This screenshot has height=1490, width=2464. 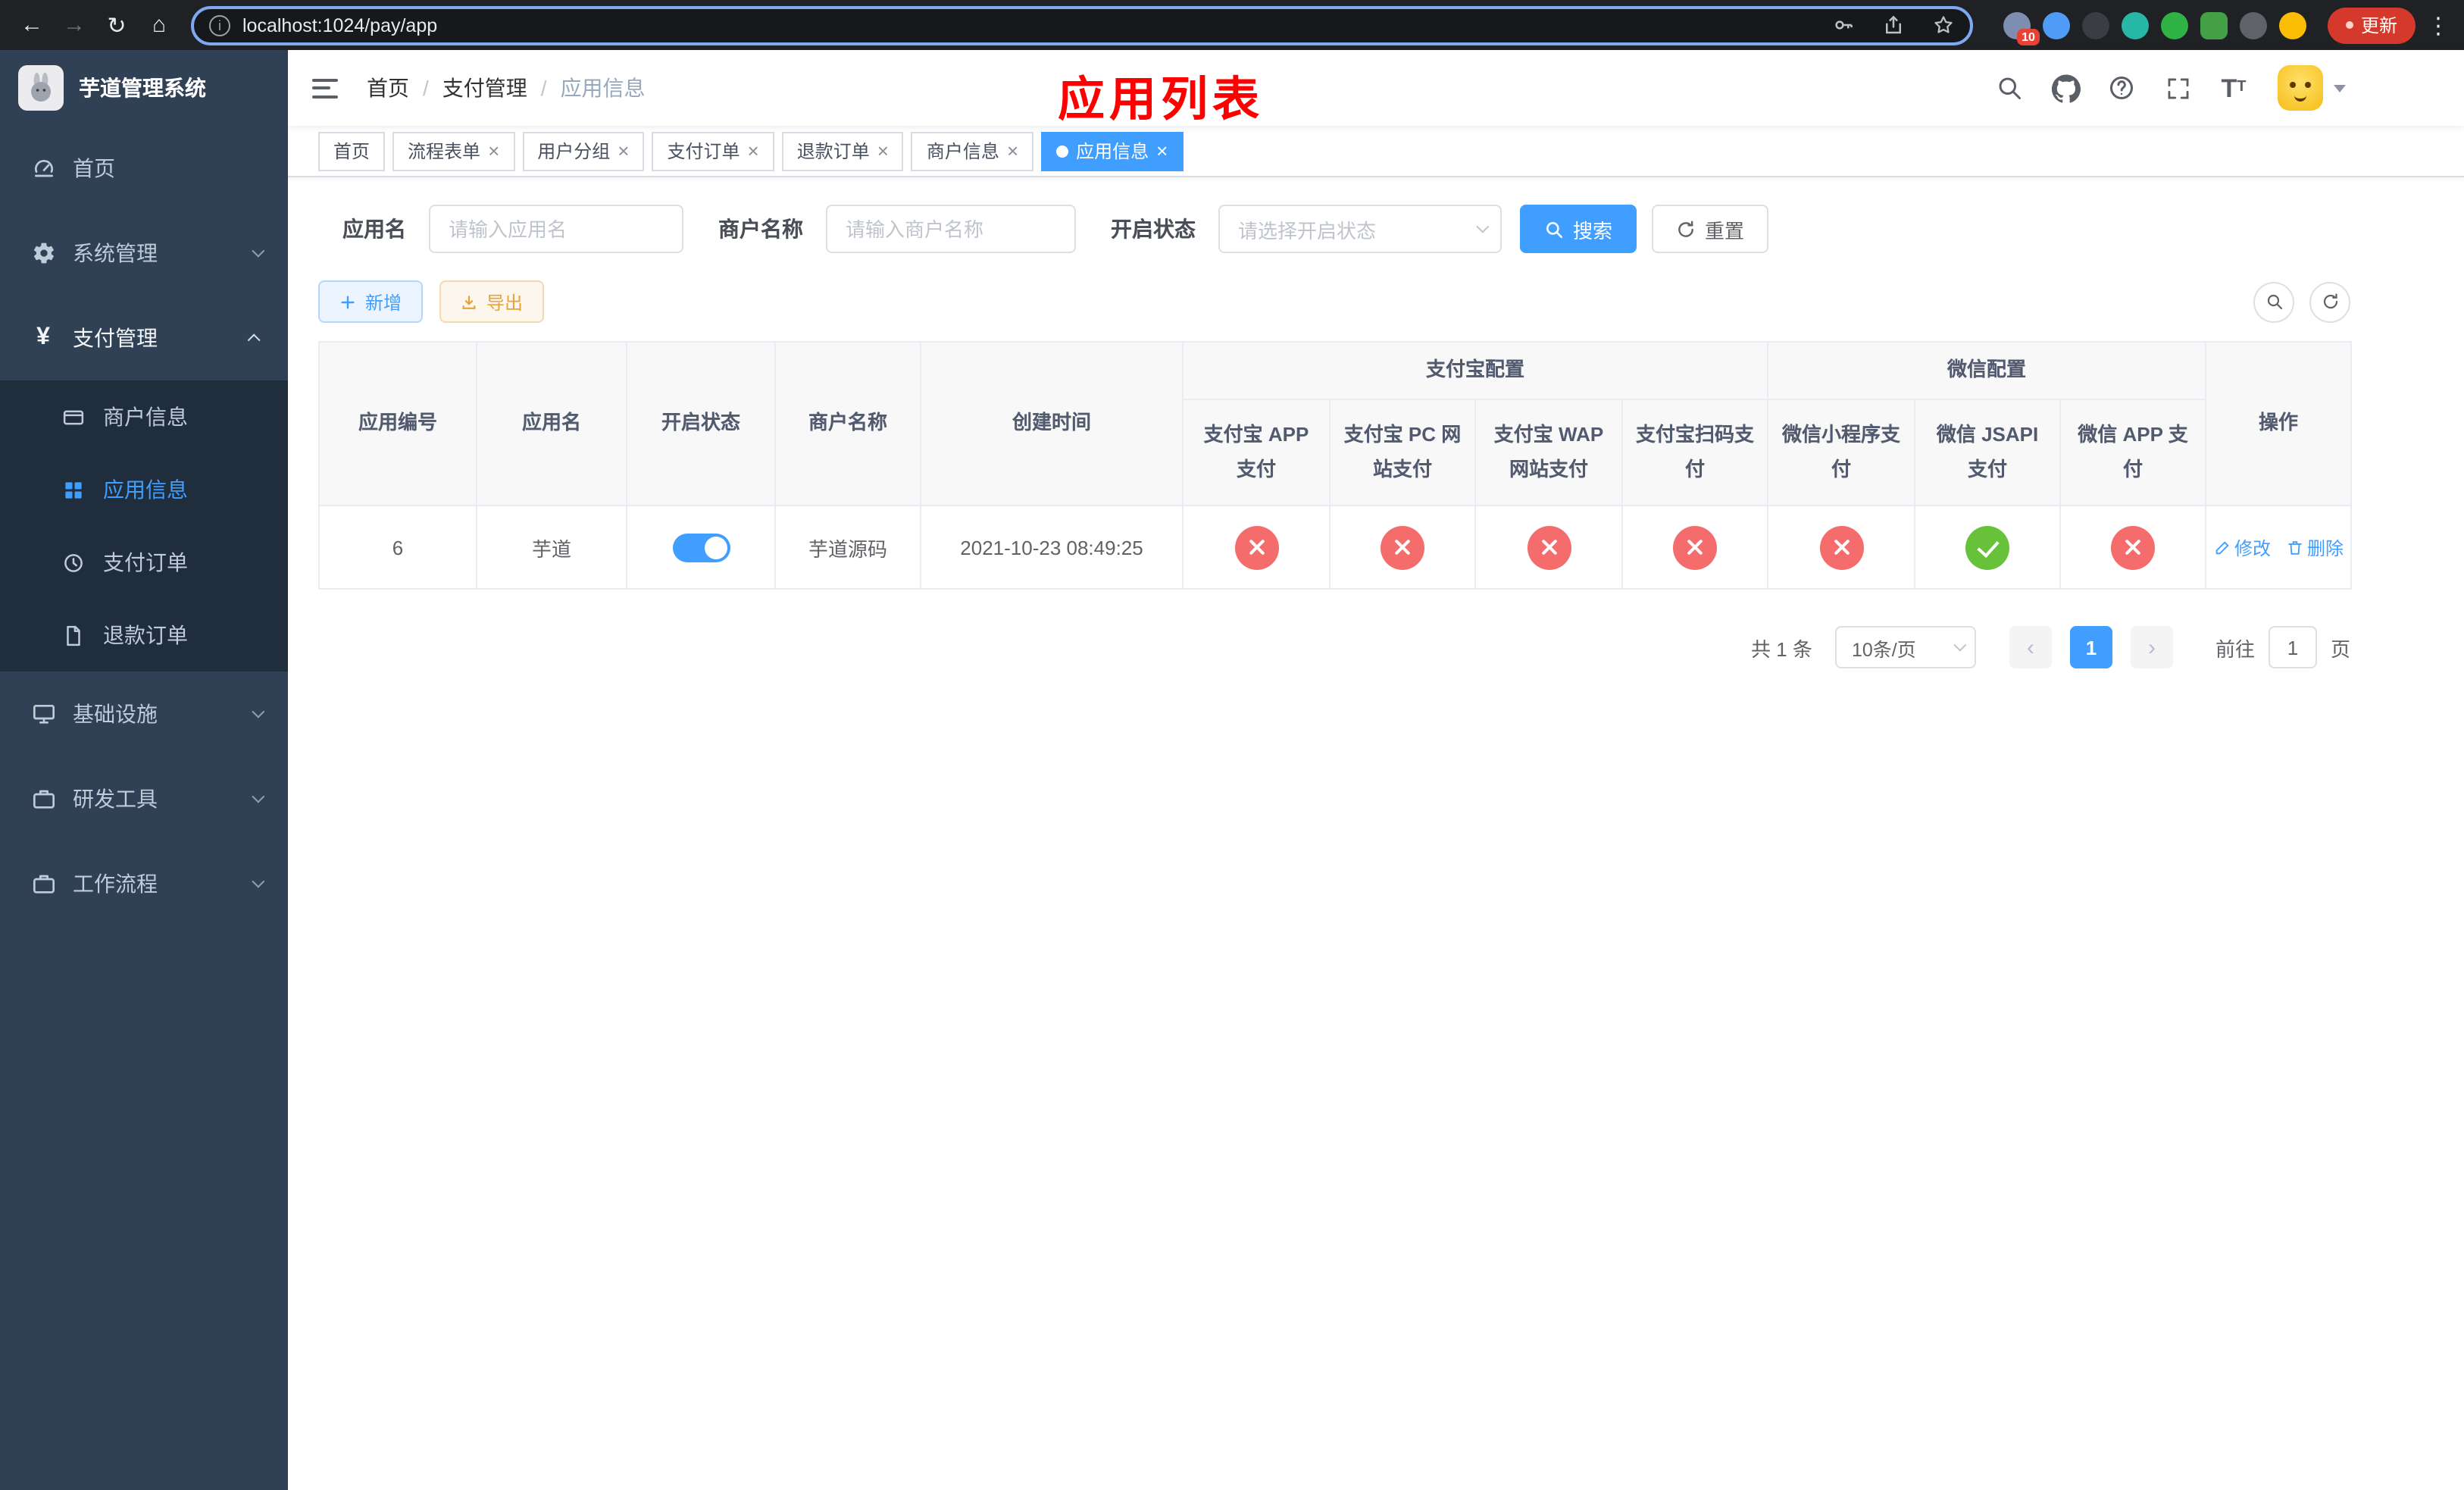 What do you see at coordinates (1710, 229) in the screenshot?
I see `reset-button: 重置` at bounding box center [1710, 229].